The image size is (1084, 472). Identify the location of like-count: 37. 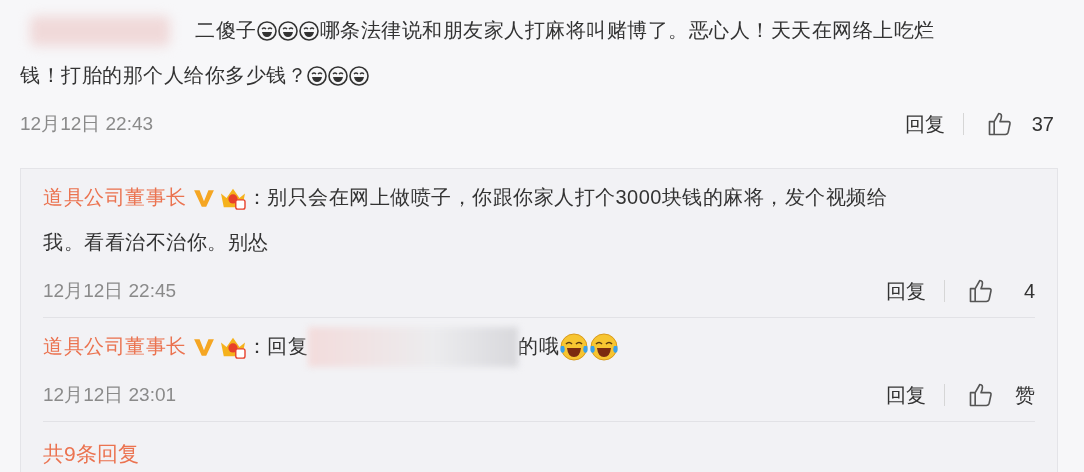
(1042, 124).